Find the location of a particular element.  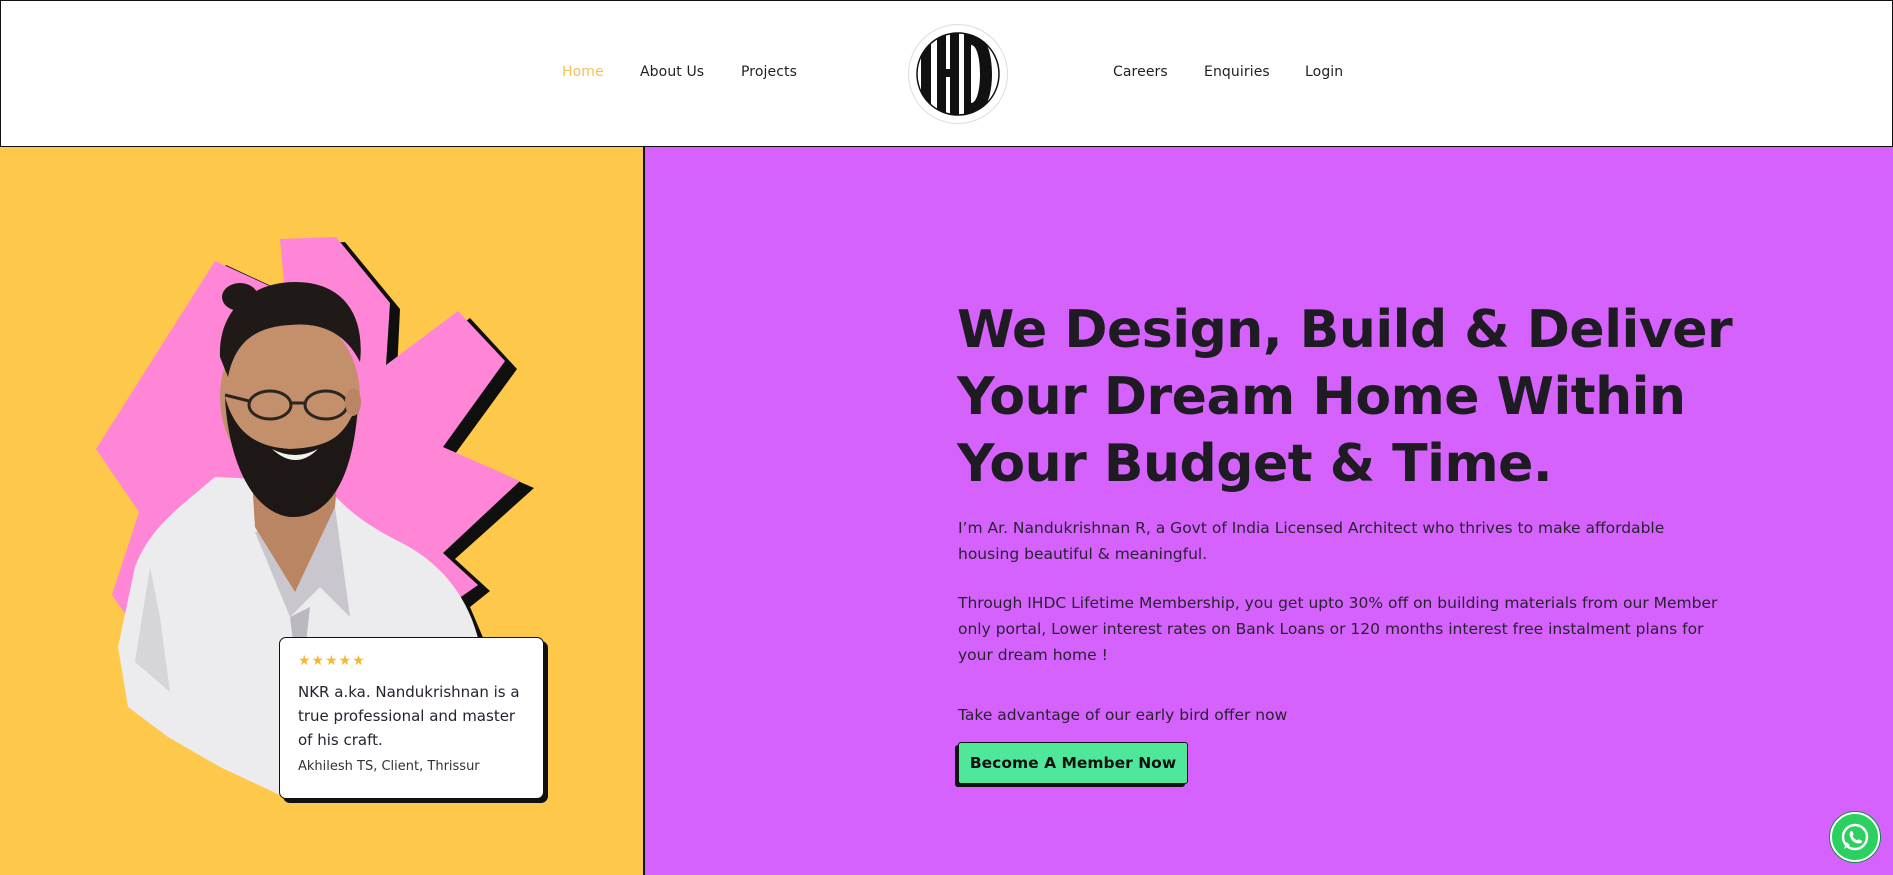

nav-link-careers: Careers is located at coordinates (1140, 72).